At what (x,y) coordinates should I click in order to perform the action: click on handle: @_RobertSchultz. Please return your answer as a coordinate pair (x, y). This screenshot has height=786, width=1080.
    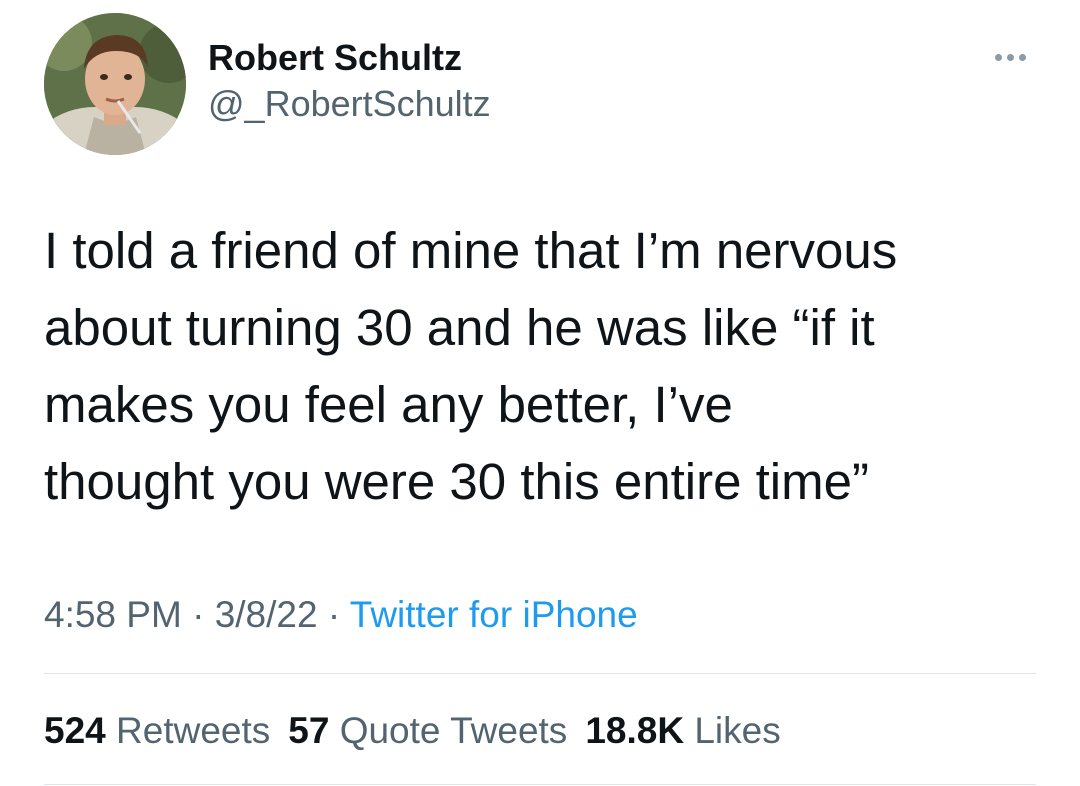
    Looking at the image, I should click on (349, 104).